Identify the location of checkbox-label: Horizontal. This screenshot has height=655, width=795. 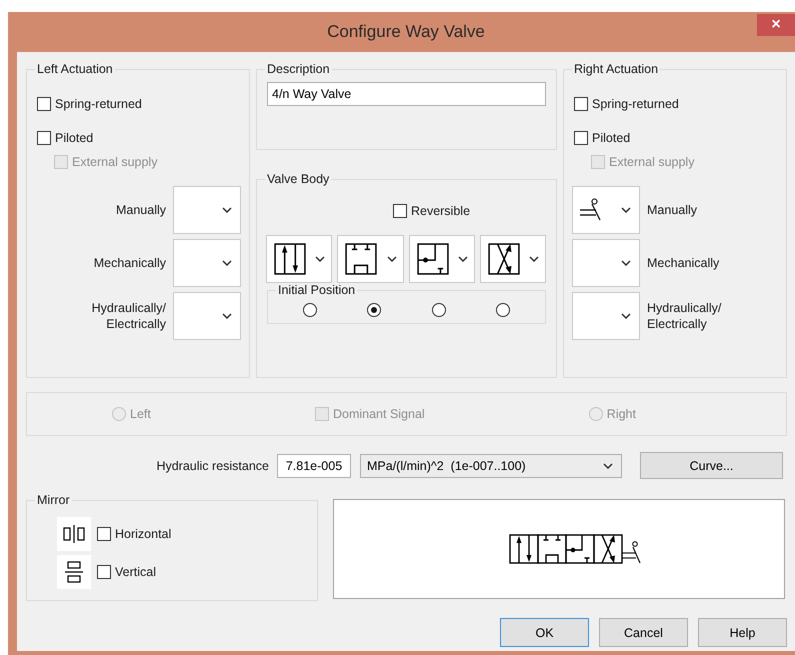
(143, 534).